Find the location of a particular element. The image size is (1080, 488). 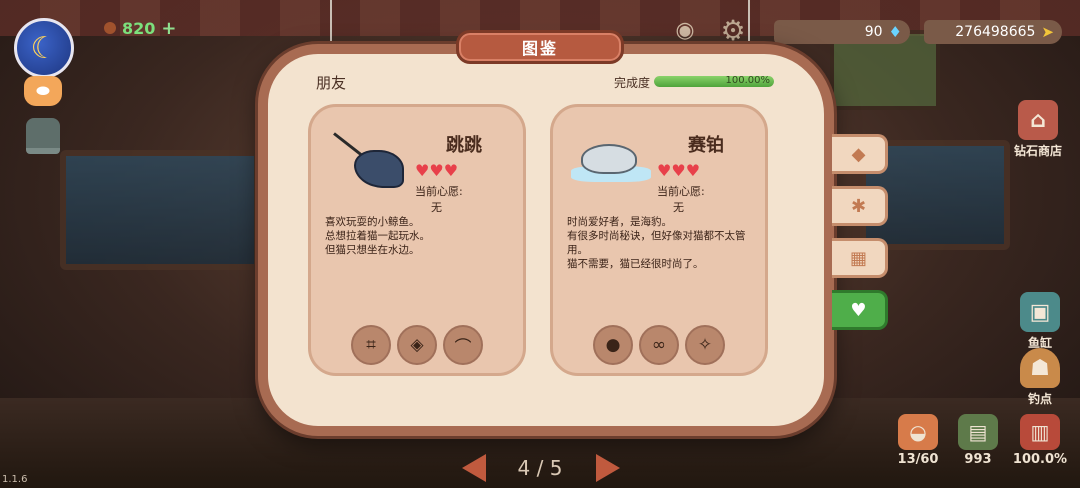

gem-value: 90 is located at coordinates (873, 32).